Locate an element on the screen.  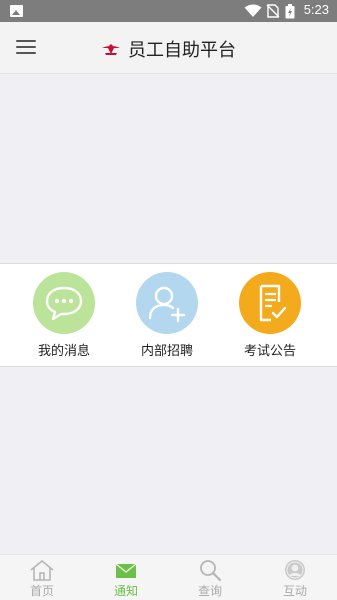
no-sim-icon is located at coordinates (273, 11).